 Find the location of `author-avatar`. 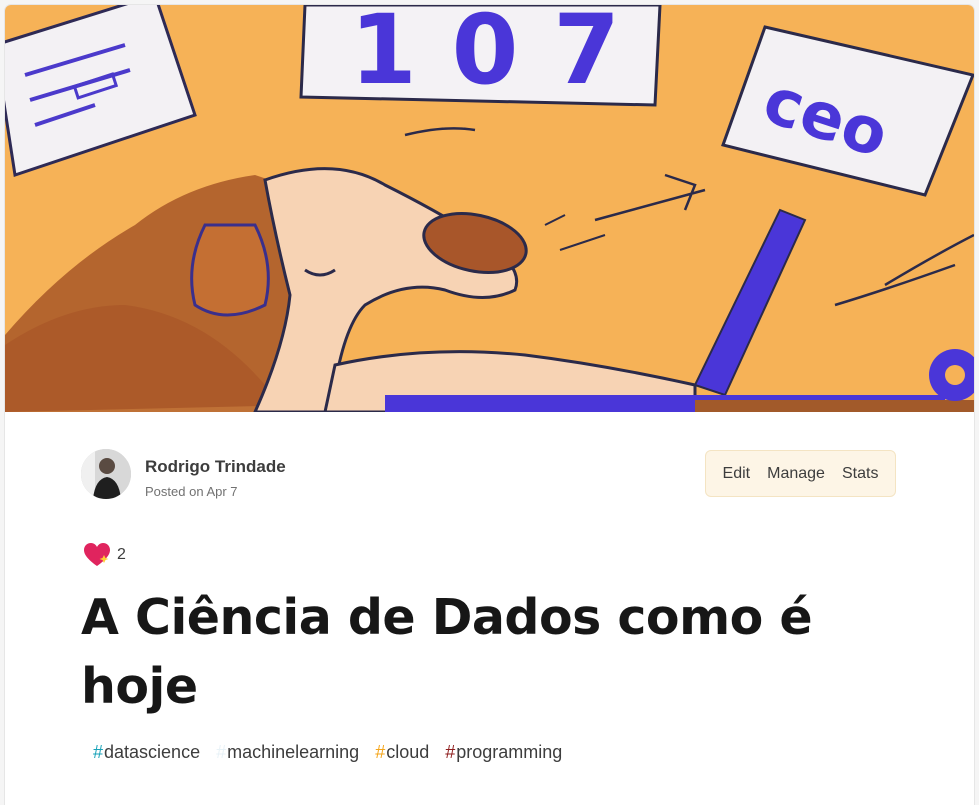

author-avatar is located at coordinates (106, 474).